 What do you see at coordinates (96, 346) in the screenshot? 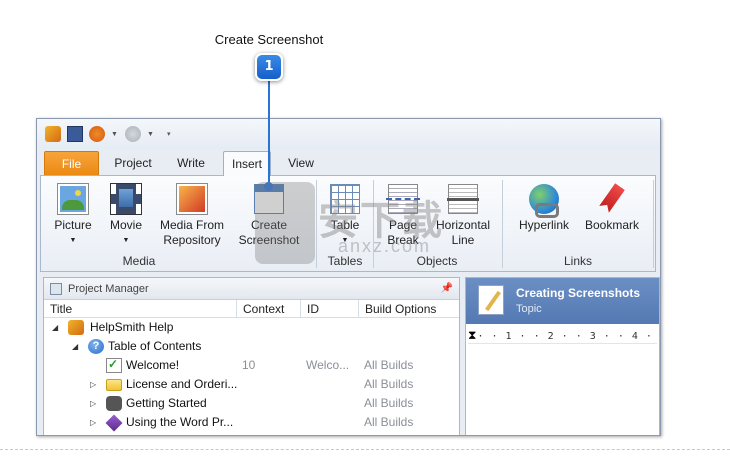
I see `toc-icon: ?` at bounding box center [96, 346].